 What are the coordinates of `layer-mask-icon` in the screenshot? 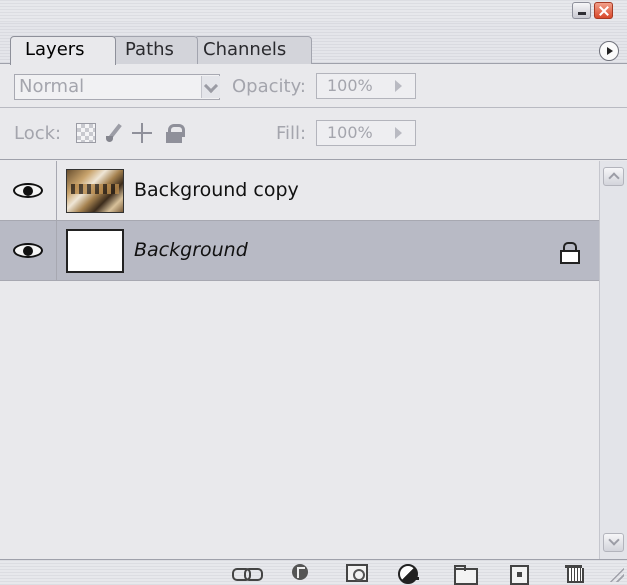 It's located at (357, 573).